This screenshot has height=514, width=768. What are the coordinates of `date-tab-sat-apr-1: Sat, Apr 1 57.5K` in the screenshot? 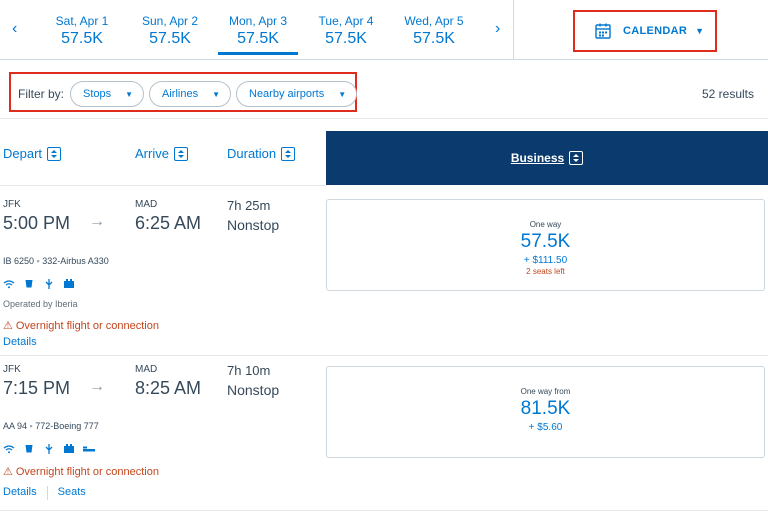 It's located at (82, 31).